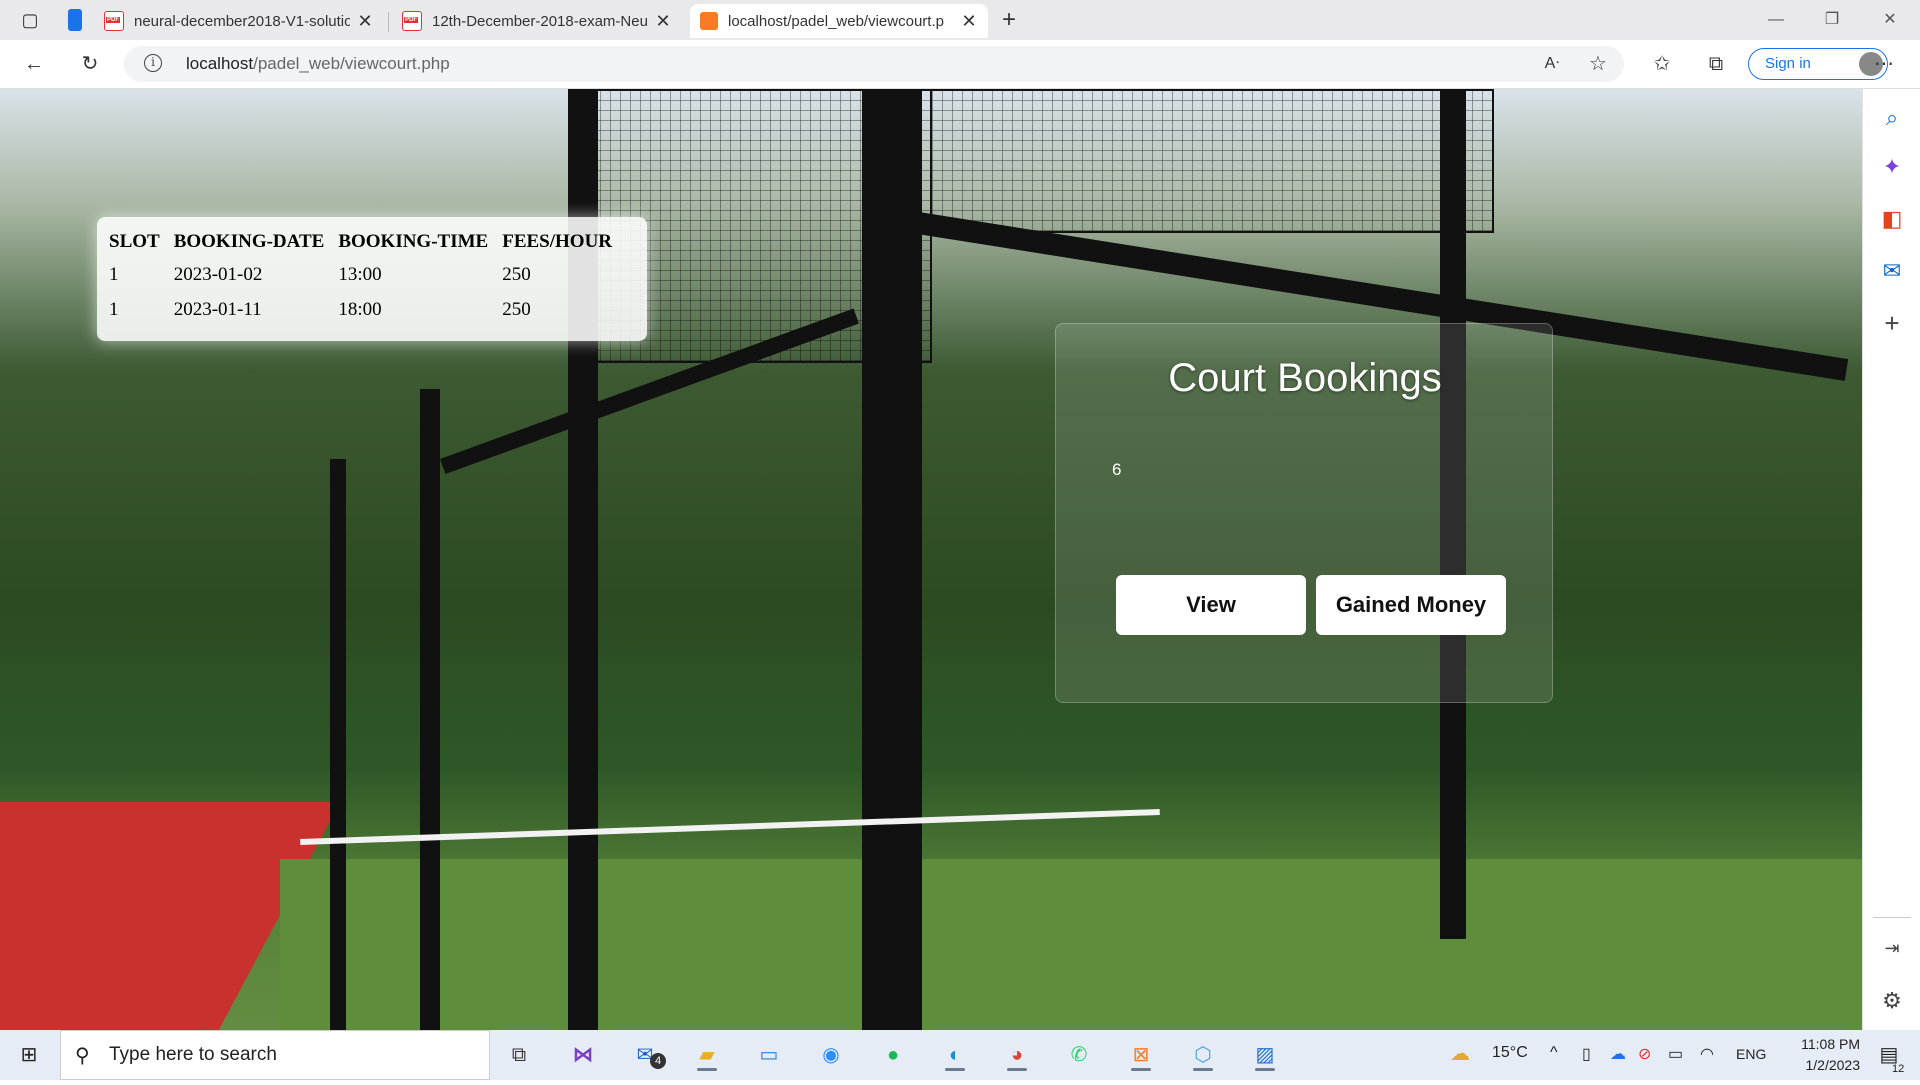 This screenshot has width=1920, height=1085. What do you see at coordinates (1510, 1053) in the screenshot?
I see `weather-temp: 15°C` at bounding box center [1510, 1053].